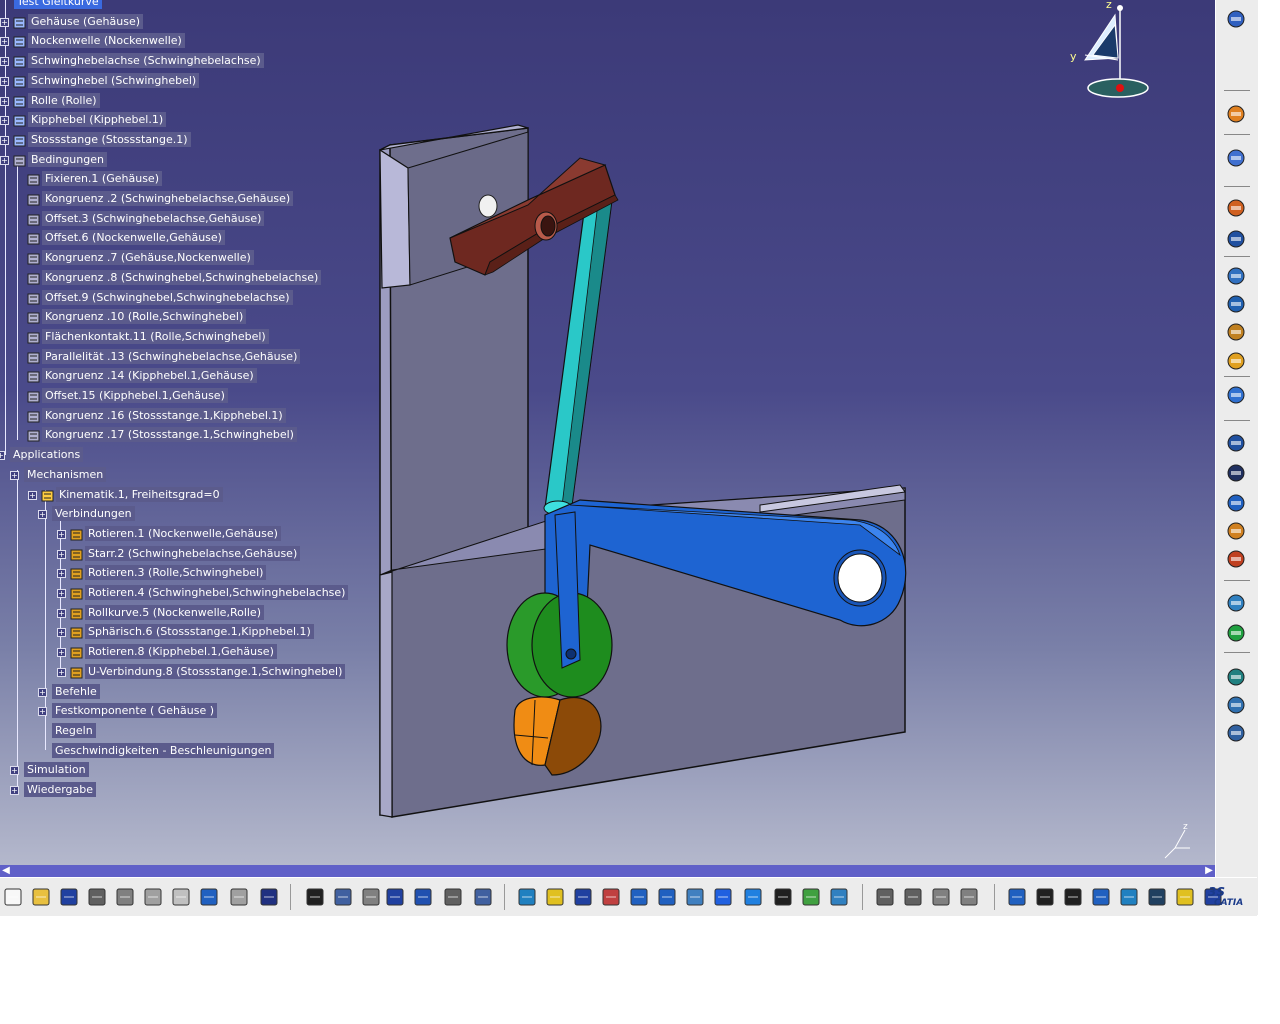  I want to click on tree-constraint-item: Offset.6 (Nockenwelle,Gehäuse), so click(133, 237).